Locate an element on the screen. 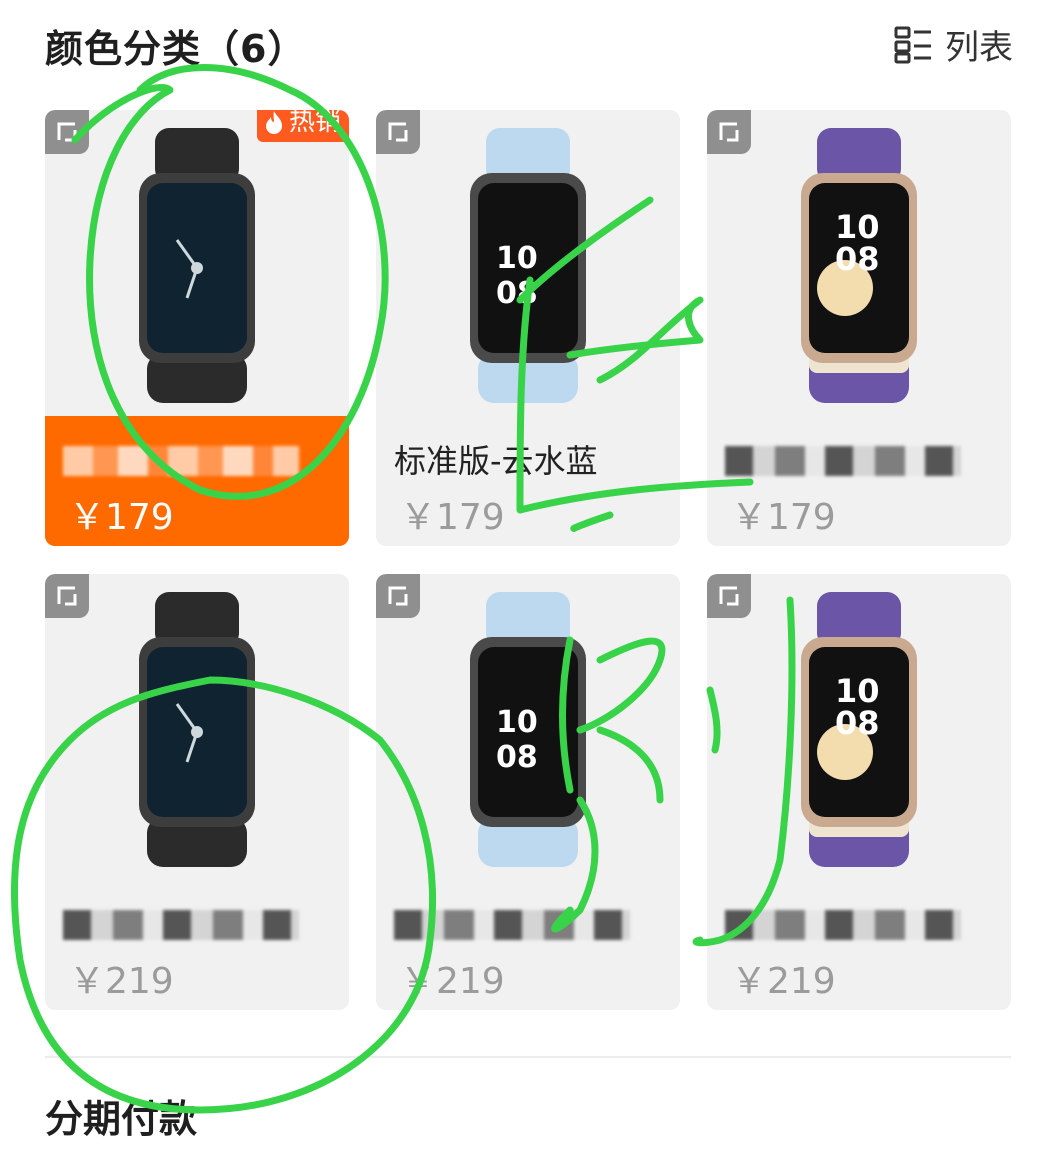 Image resolution: width=1055 pixels, height=1162 pixels. product-card-blue-nfc: 10 08 ￥219 is located at coordinates (528, 792).